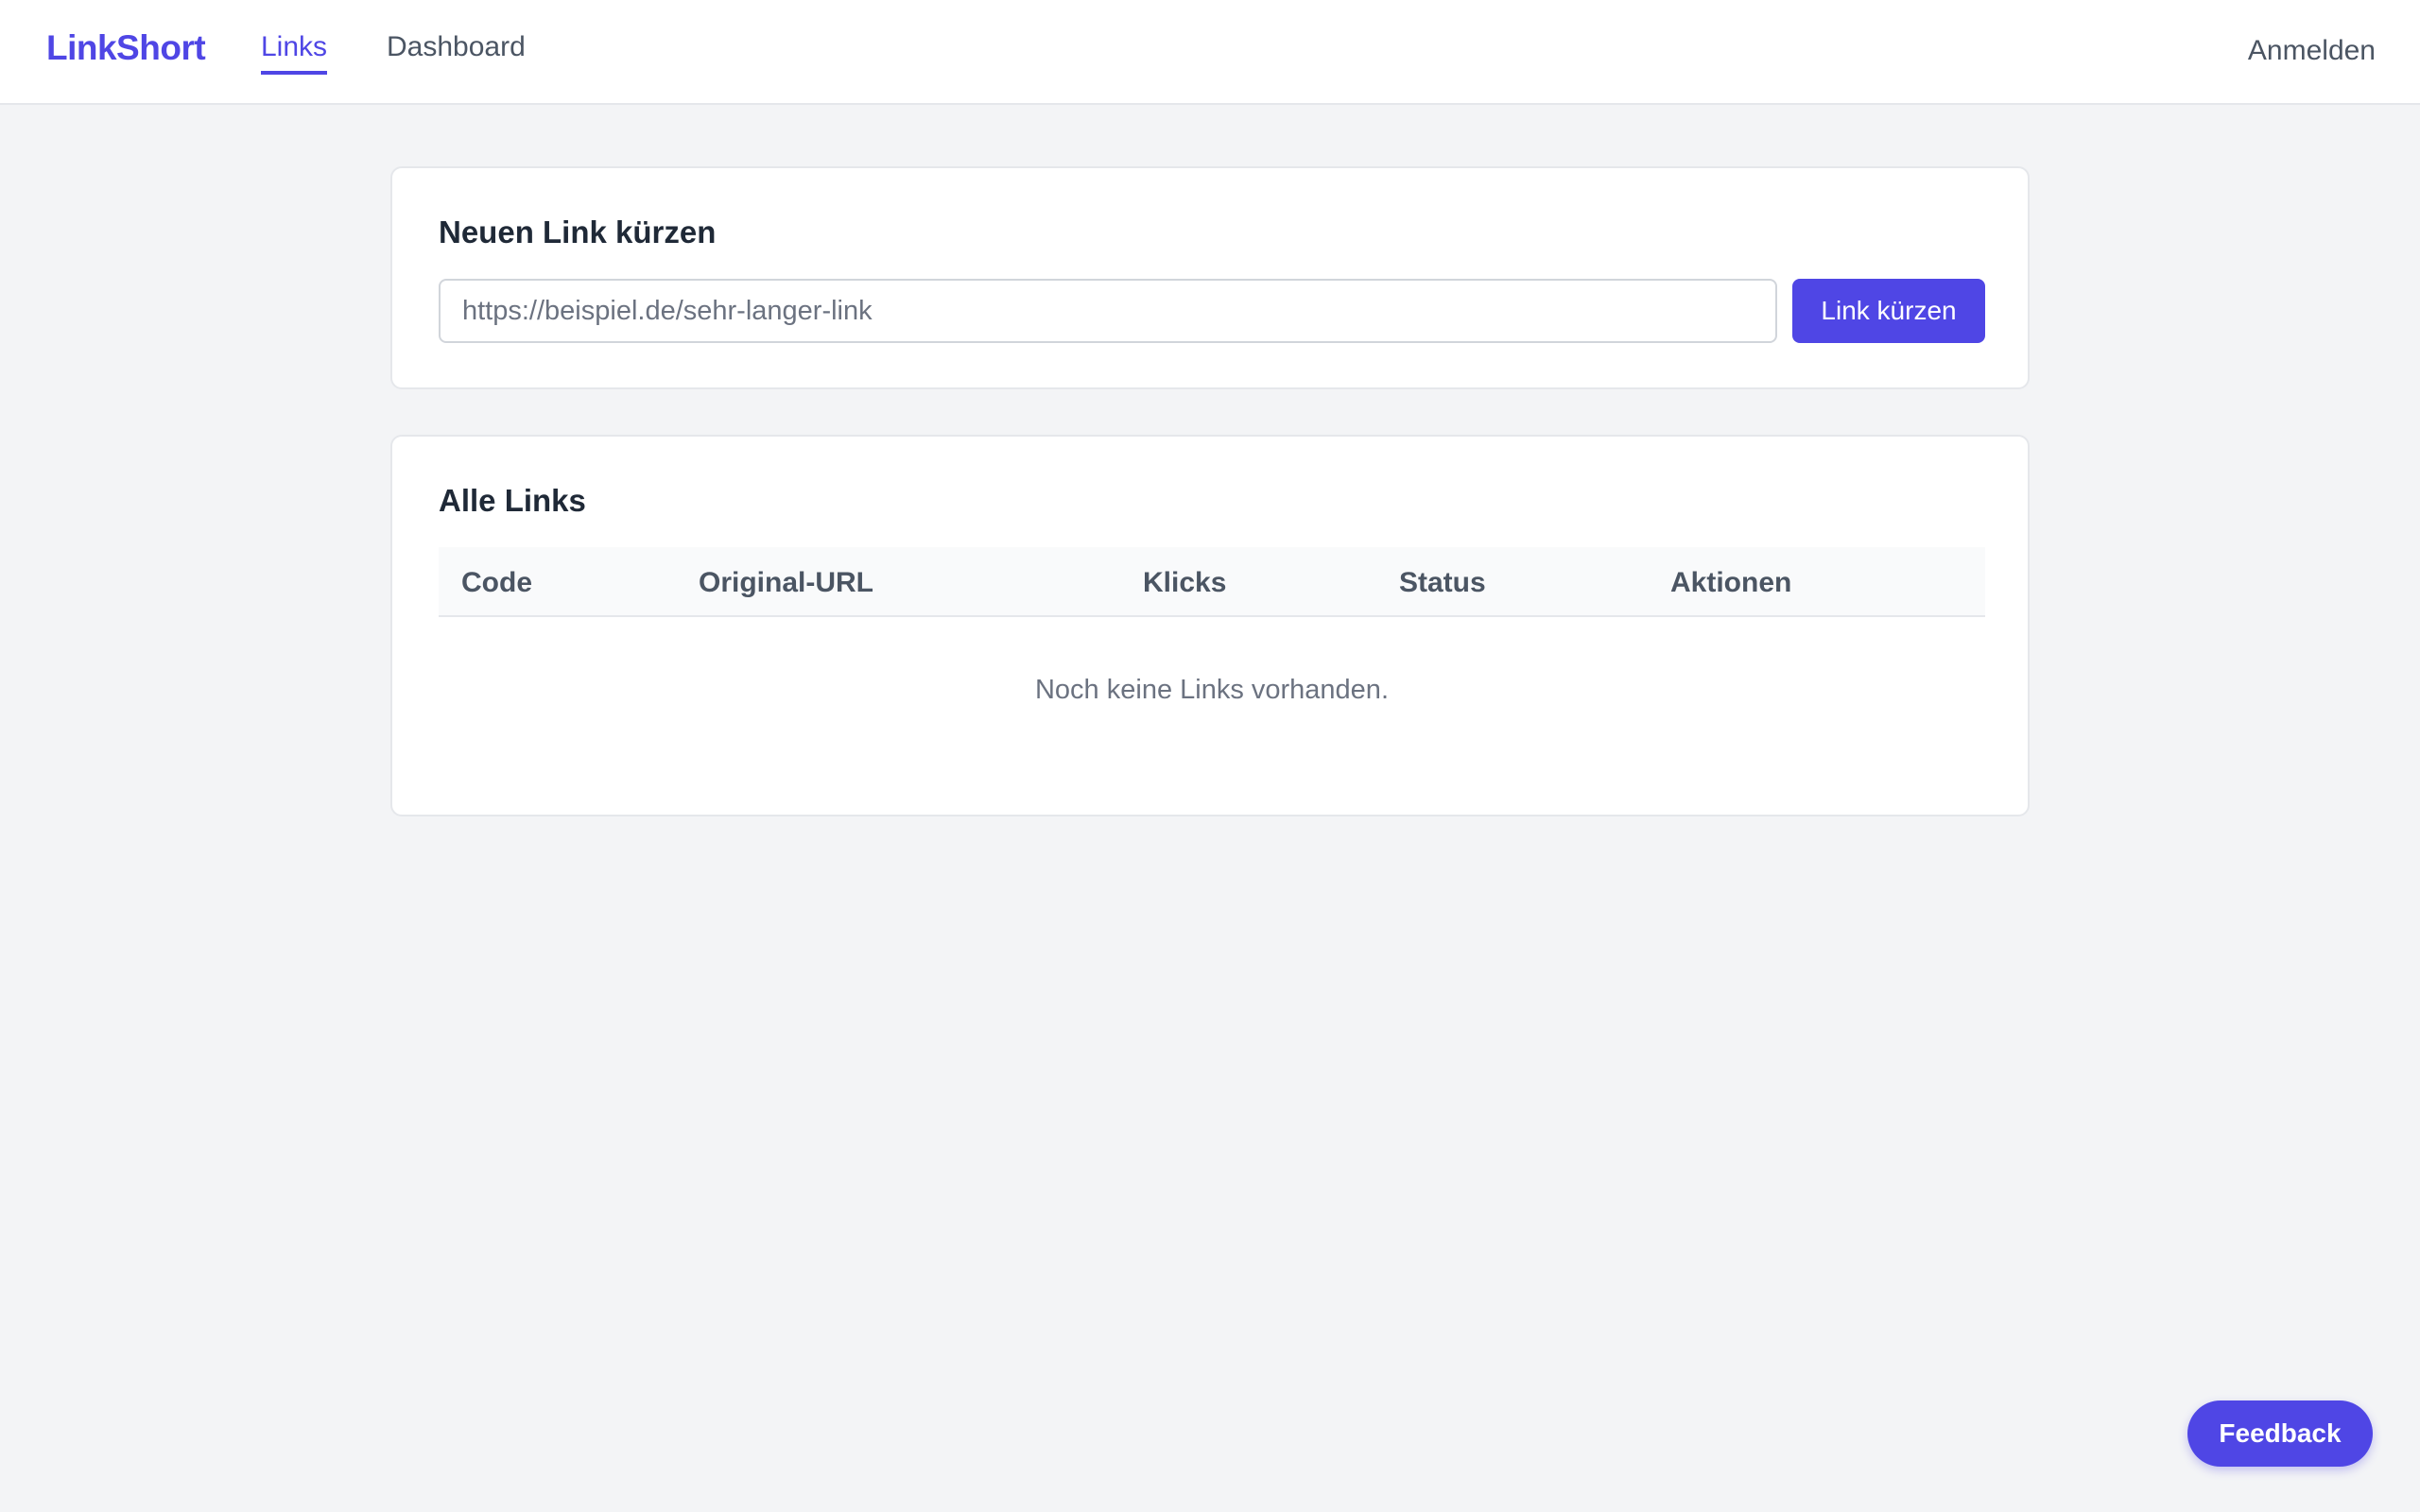 The height and width of the screenshot is (1512, 2420). What do you see at coordinates (497, 582) in the screenshot?
I see `column-header-code: Code` at bounding box center [497, 582].